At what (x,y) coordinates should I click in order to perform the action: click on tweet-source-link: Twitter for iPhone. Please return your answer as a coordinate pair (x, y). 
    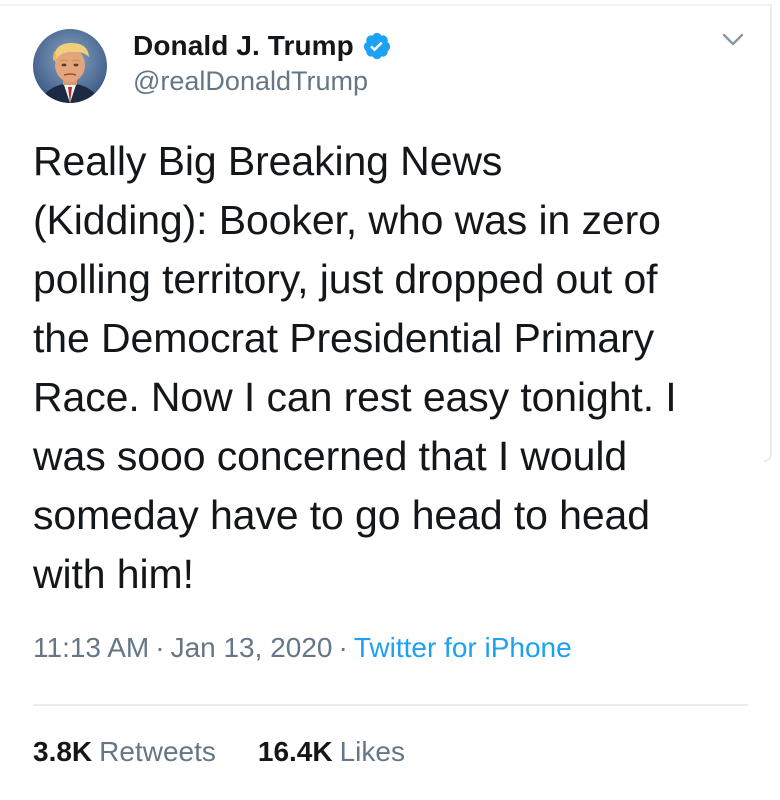
    Looking at the image, I should click on (463, 647).